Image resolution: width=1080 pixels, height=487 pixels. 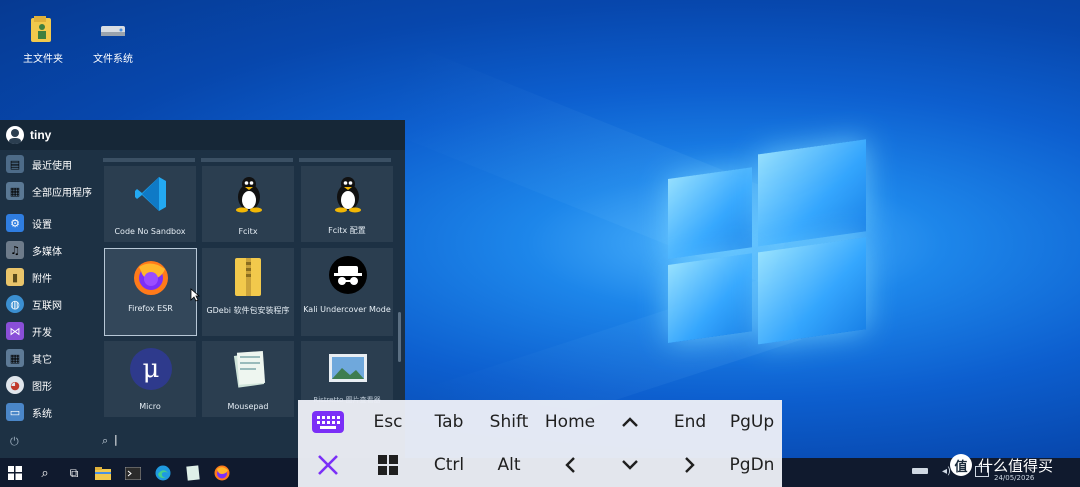 I want to click on key-right-arrow, so click(x=690, y=465).